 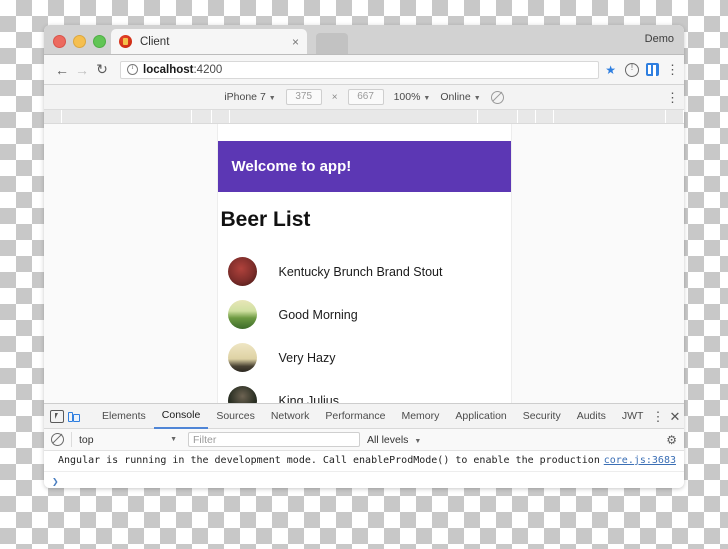 What do you see at coordinates (657, 416) in the screenshot?
I see `devtools-menu-icon: ⋮` at bounding box center [657, 416].